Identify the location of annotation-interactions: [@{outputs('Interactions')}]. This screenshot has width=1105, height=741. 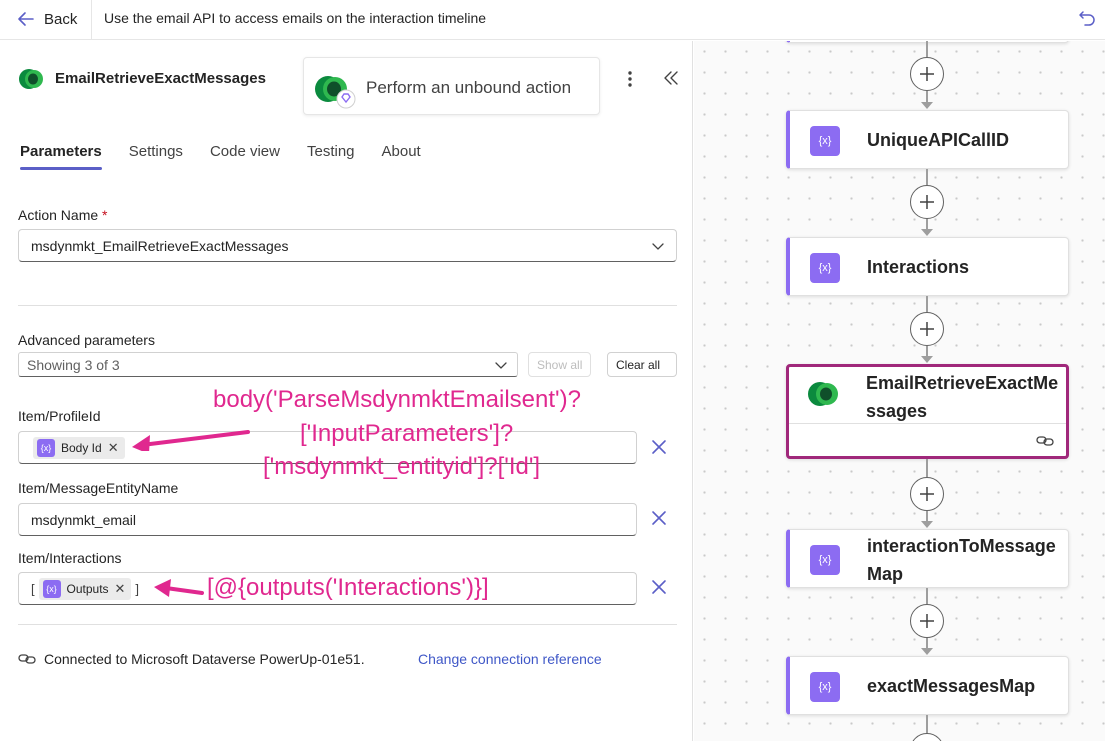
(348, 587).